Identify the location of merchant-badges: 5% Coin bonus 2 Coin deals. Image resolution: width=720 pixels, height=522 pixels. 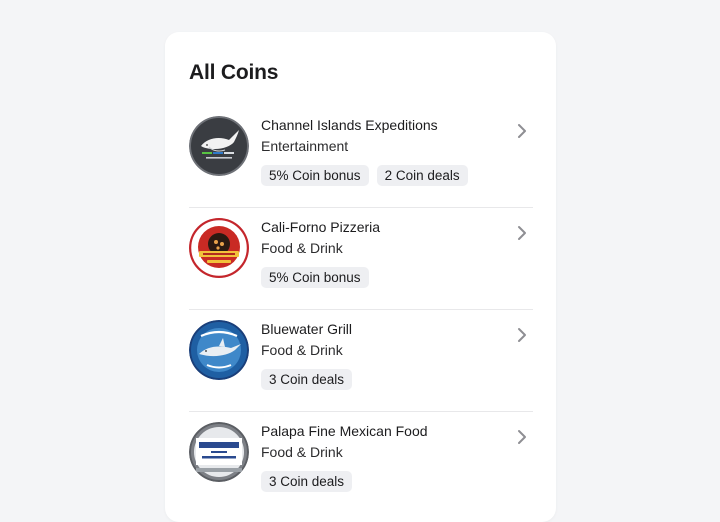
(382, 175).